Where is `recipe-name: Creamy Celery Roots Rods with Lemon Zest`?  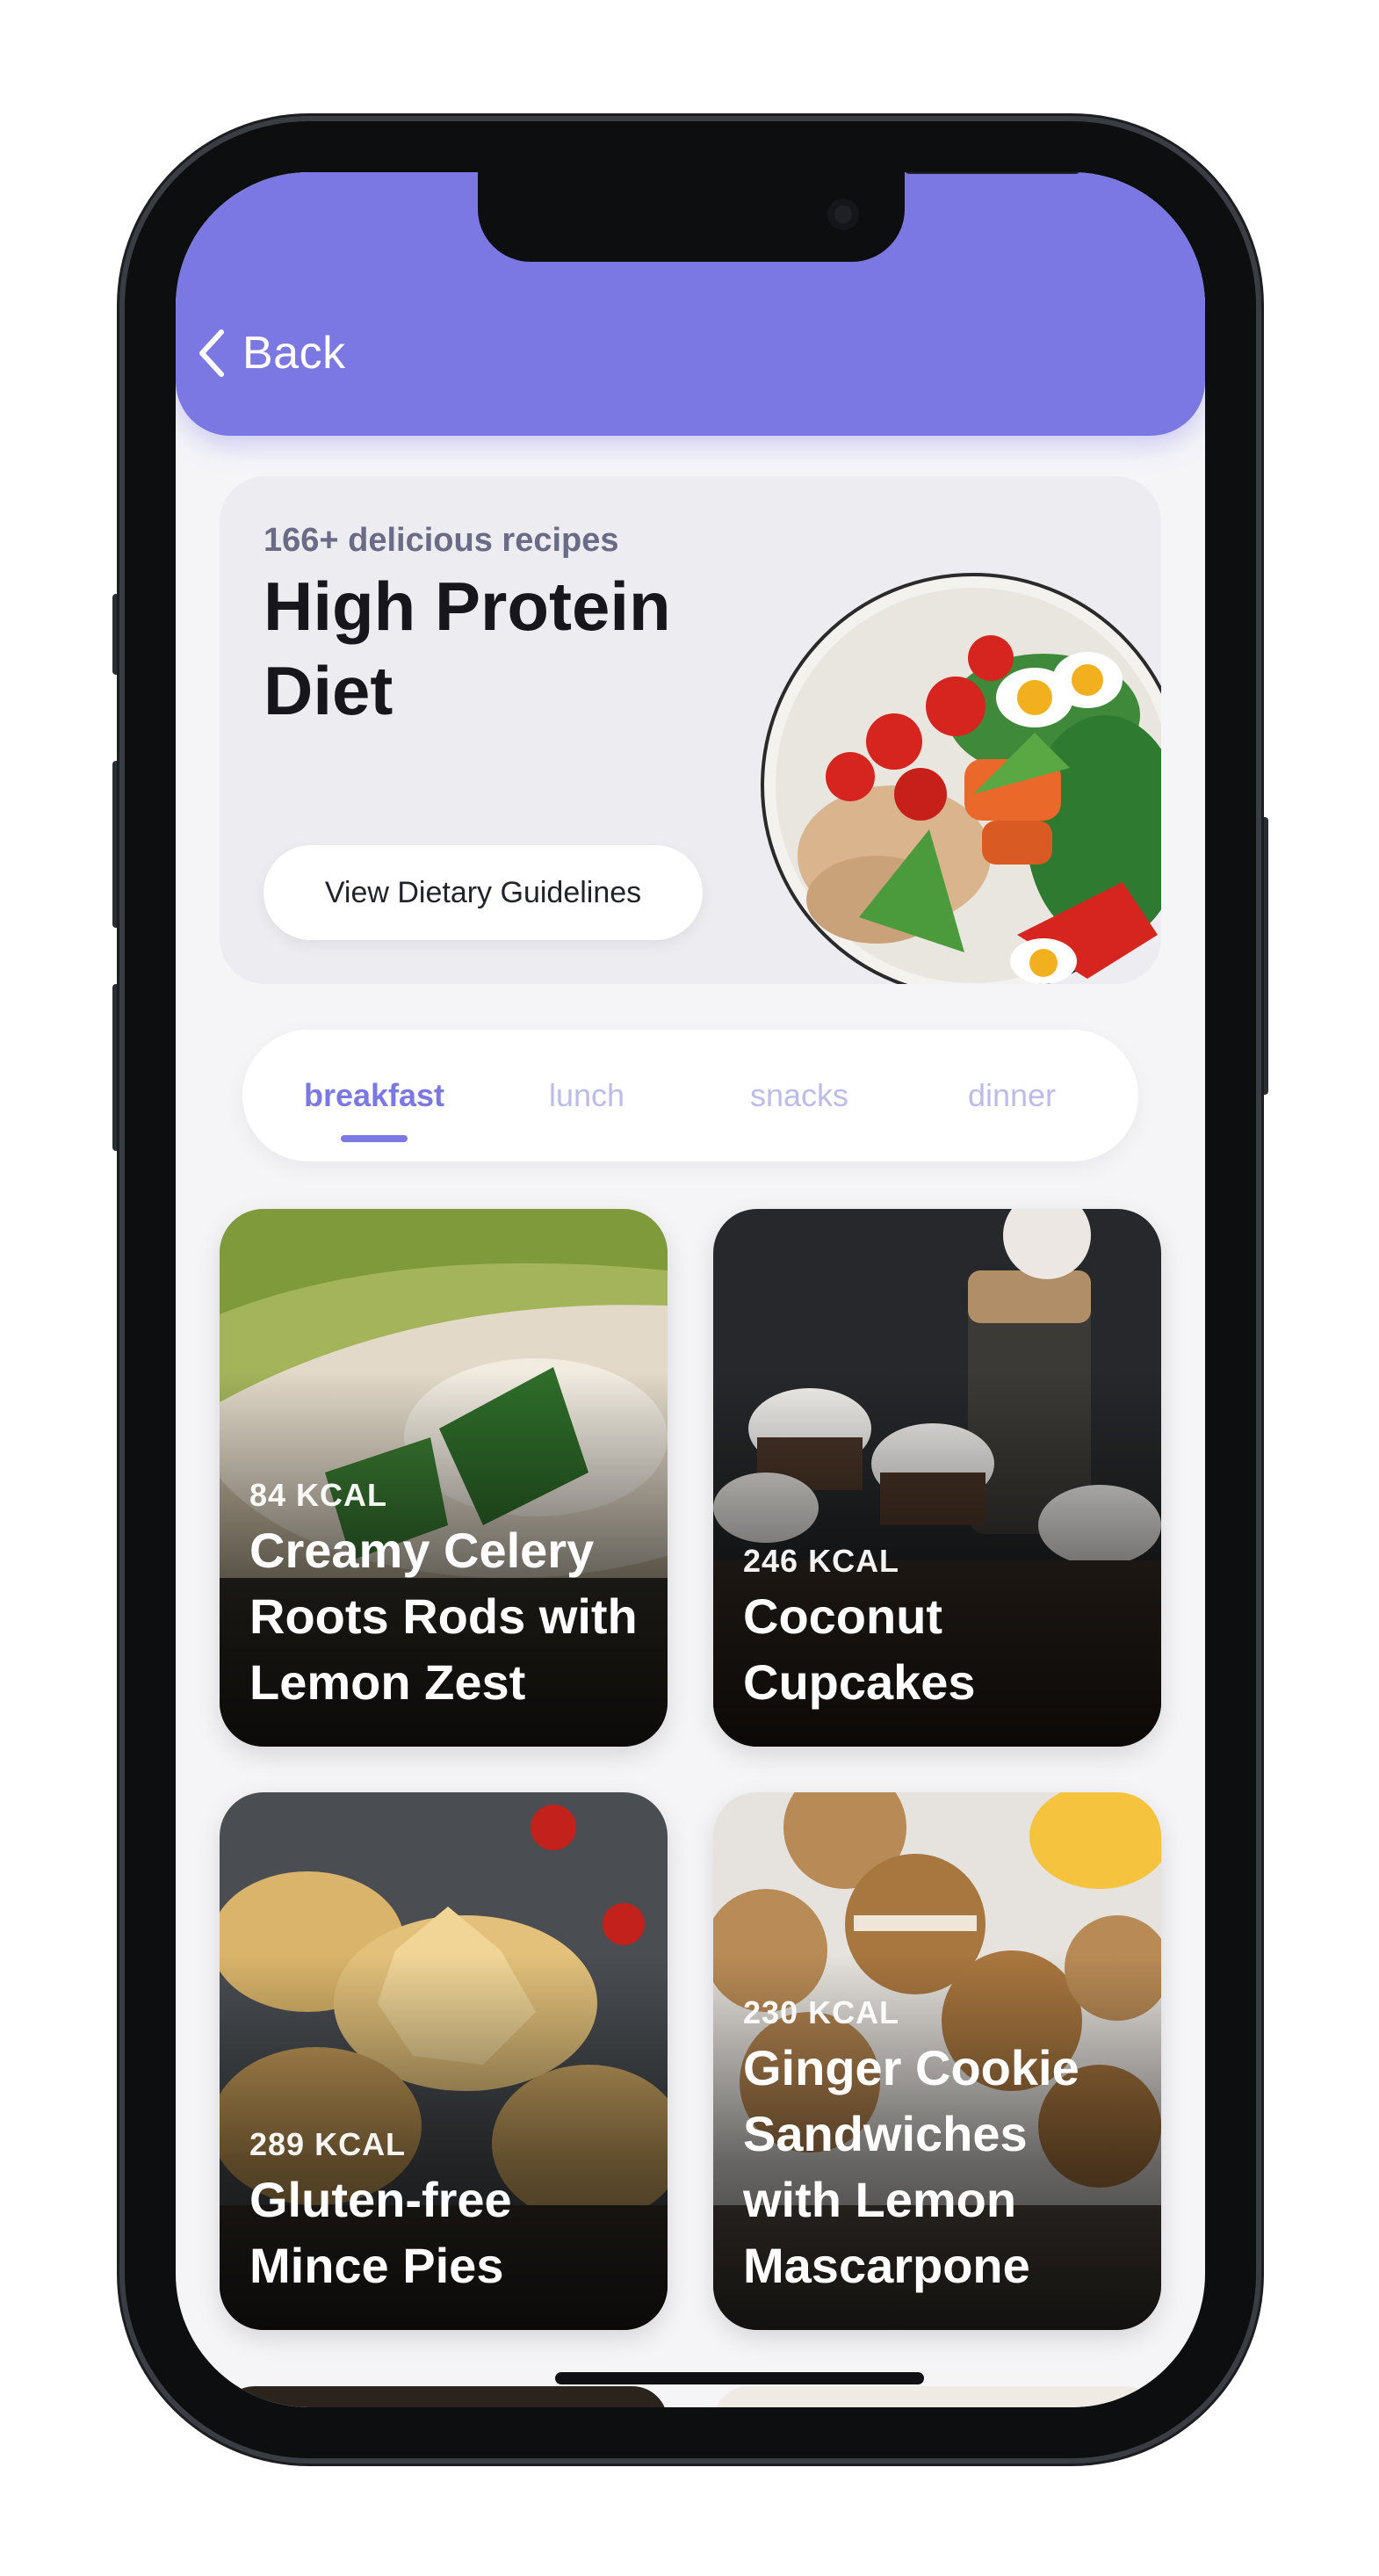 recipe-name: Creamy Celery Roots Rods with Lemon Zest is located at coordinates (444, 1616).